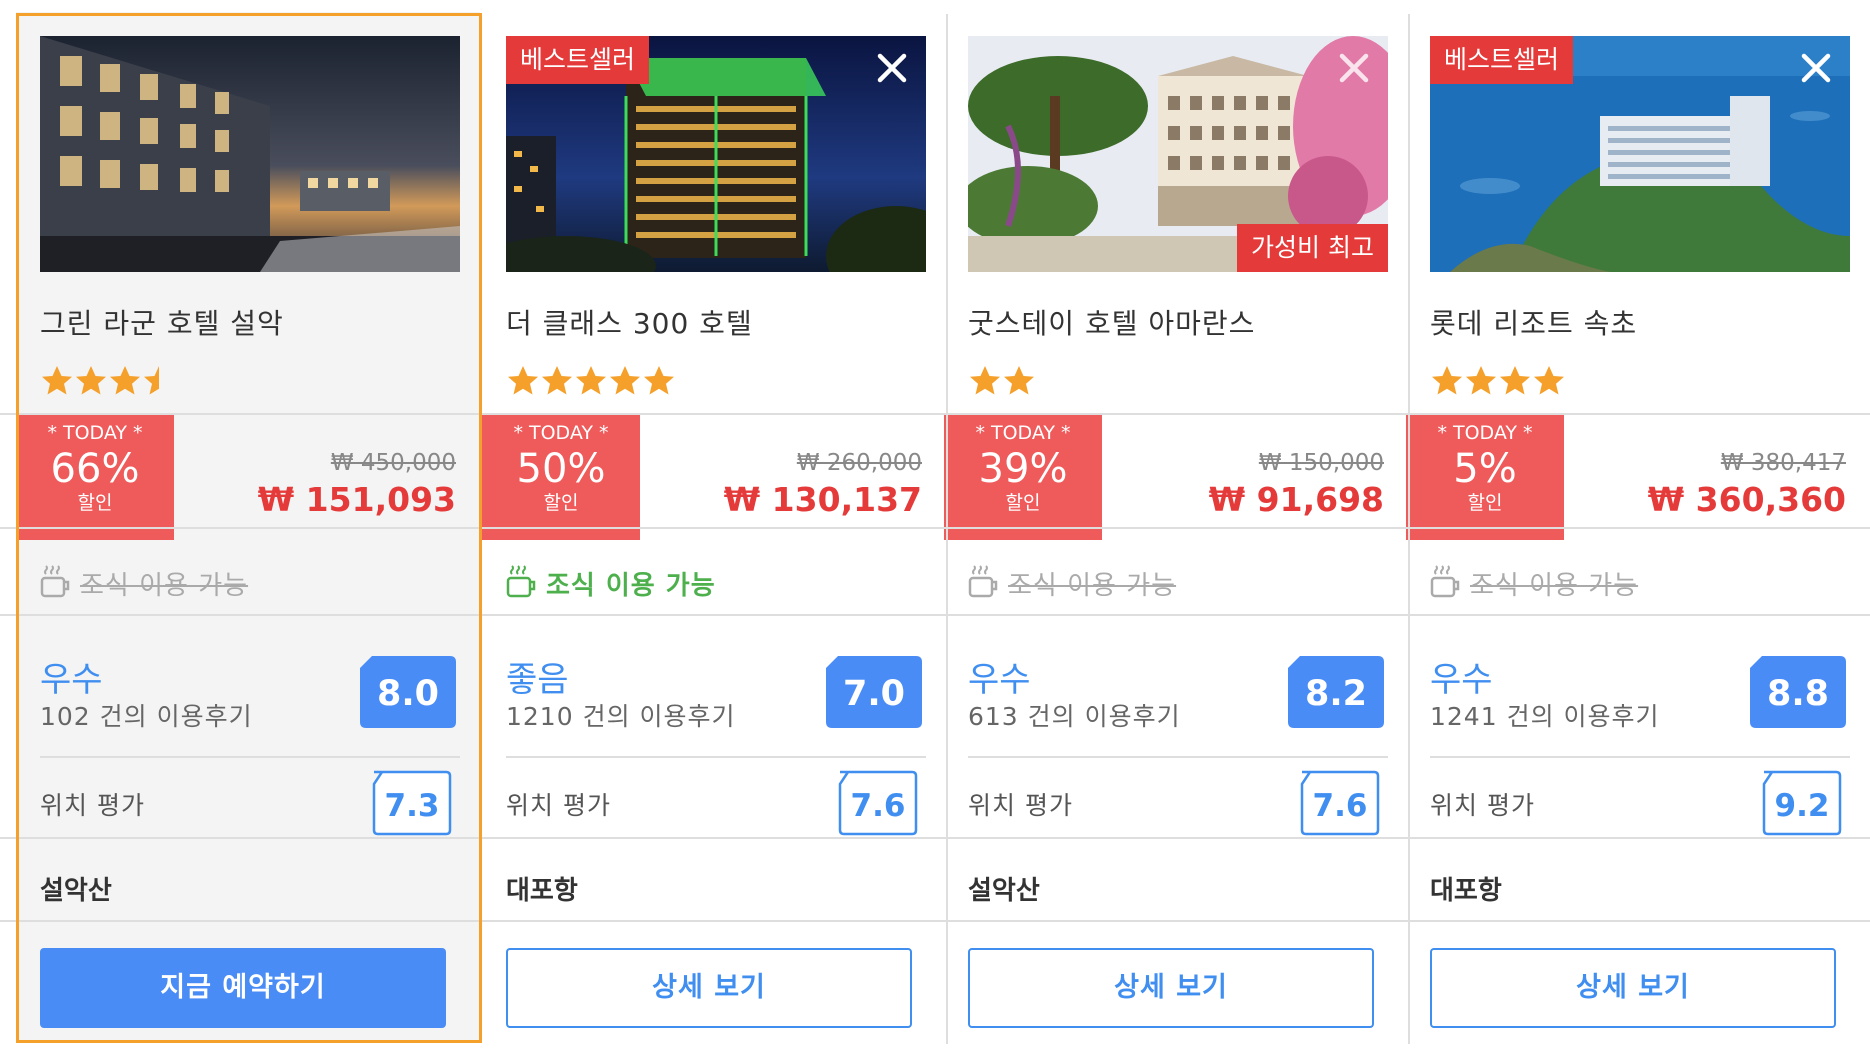  What do you see at coordinates (537, 680) in the screenshot?
I see `review-grade: 좋음` at bounding box center [537, 680].